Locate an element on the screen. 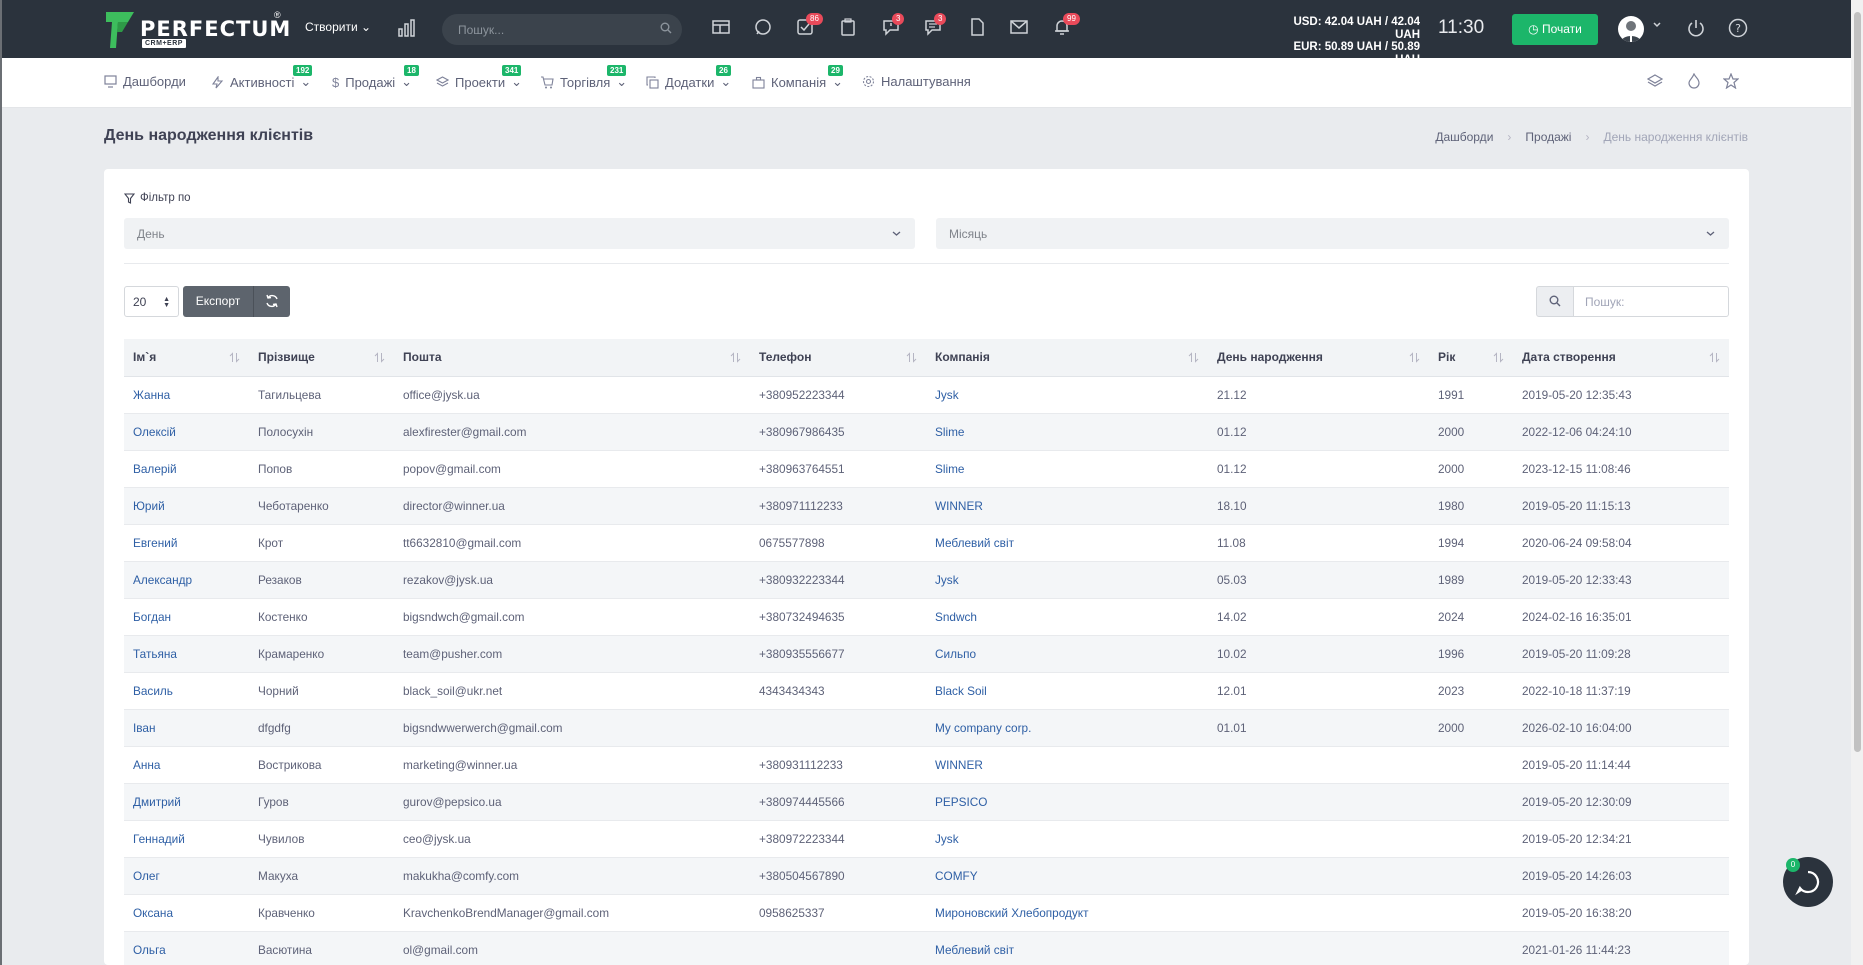 This screenshot has width=1863, height=965. company-link: Black Soil is located at coordinates (1067, 691).